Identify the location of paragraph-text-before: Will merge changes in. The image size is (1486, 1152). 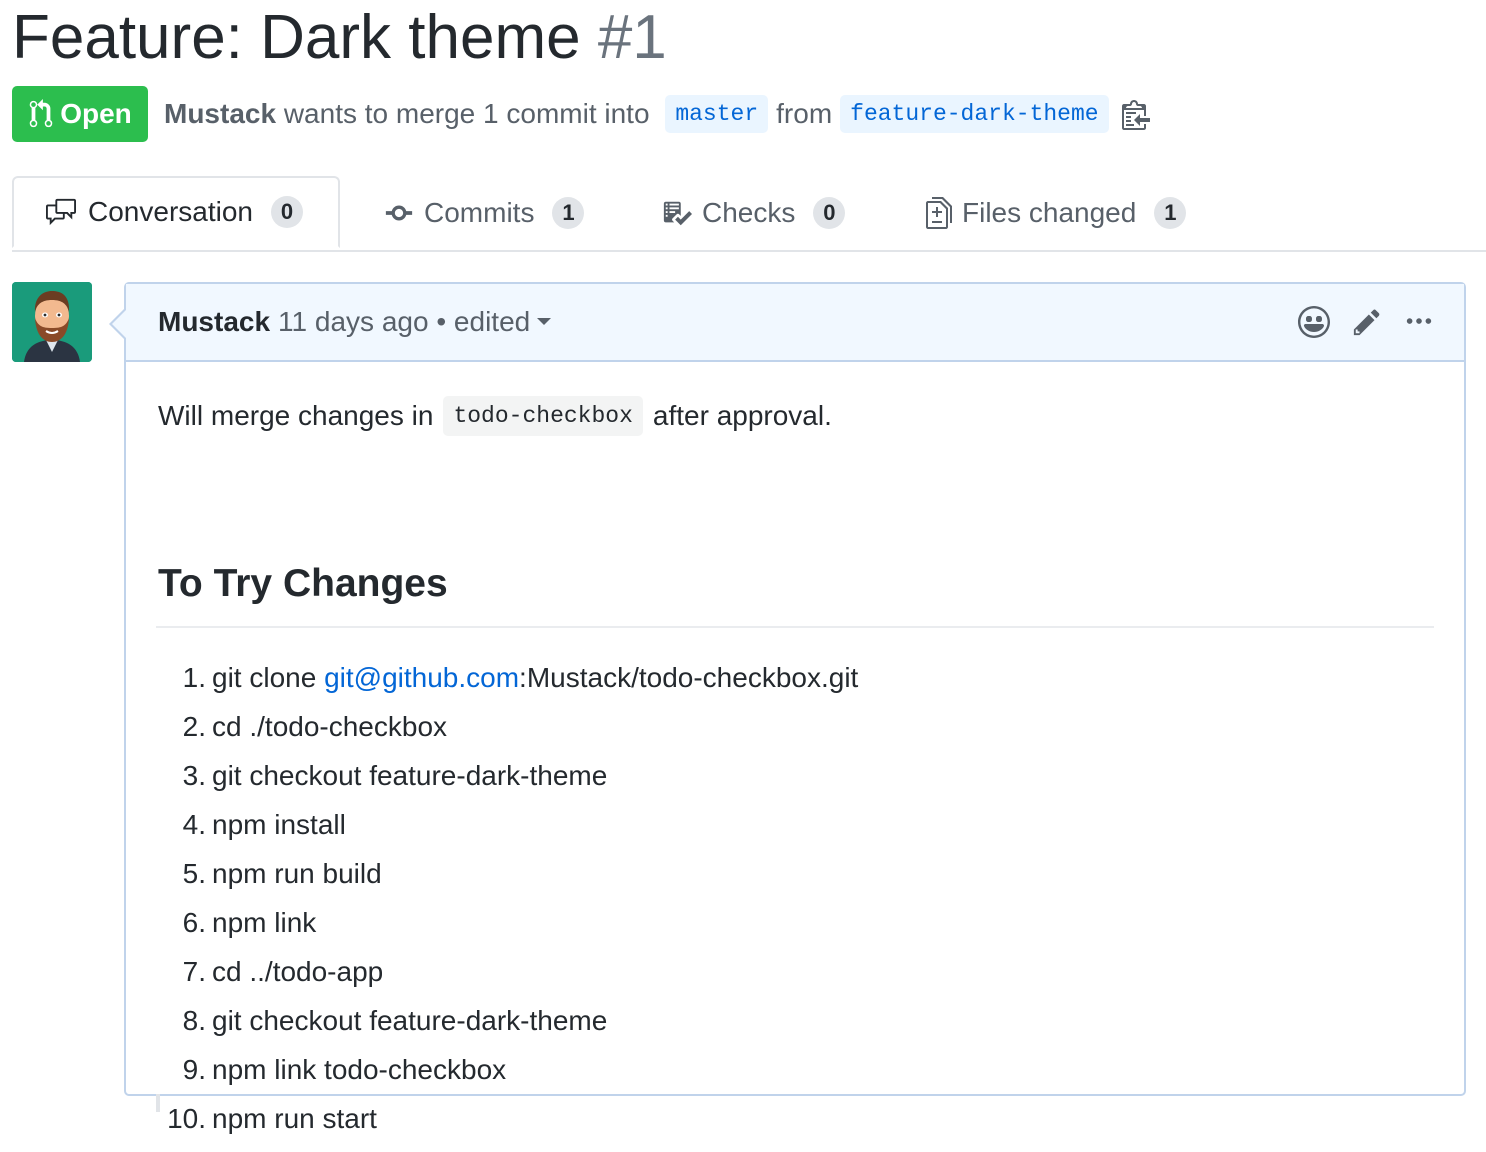
(296, 415).